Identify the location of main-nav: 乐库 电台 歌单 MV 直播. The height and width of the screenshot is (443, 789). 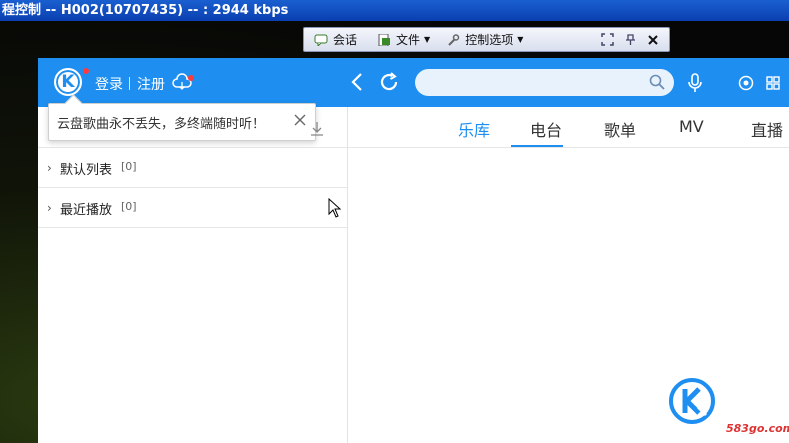
(568, 127).